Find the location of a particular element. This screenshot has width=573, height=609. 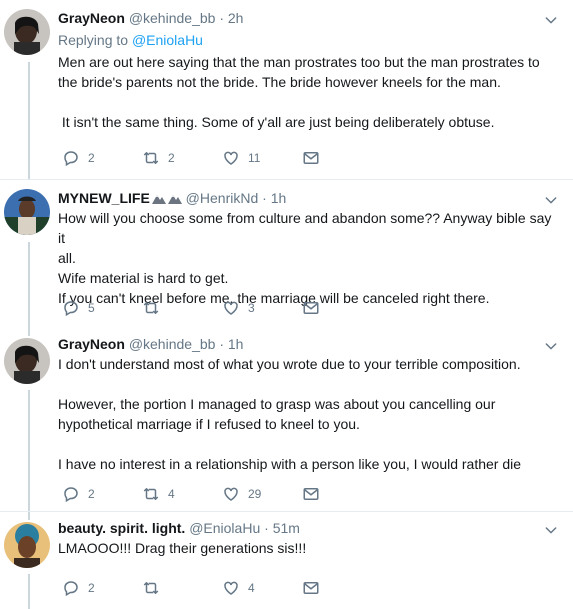

retweet-button: 4 is located at coordinates (182, 494).